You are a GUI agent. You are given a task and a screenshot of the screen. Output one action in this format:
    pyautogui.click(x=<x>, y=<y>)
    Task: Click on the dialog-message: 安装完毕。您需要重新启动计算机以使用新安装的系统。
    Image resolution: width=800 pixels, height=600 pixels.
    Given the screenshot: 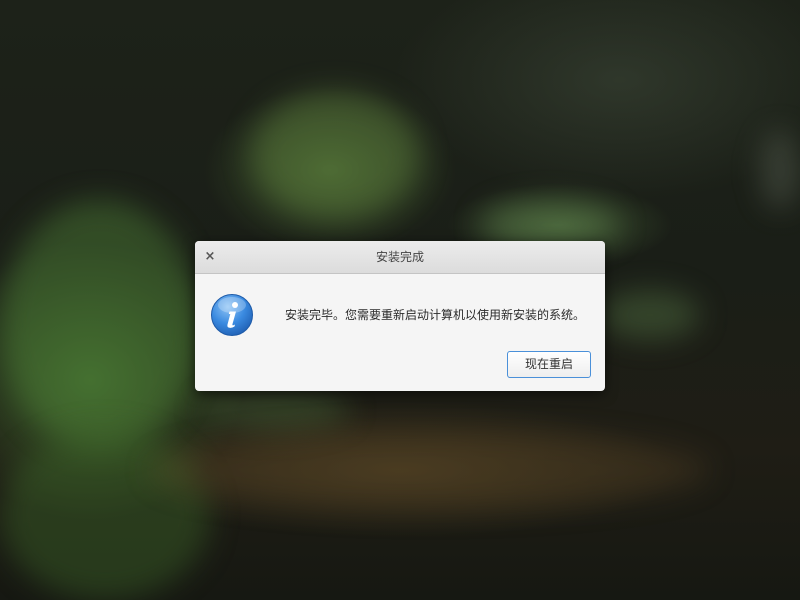 What is the action you would take?
    pyautogui.click(x=435, y=315)
    